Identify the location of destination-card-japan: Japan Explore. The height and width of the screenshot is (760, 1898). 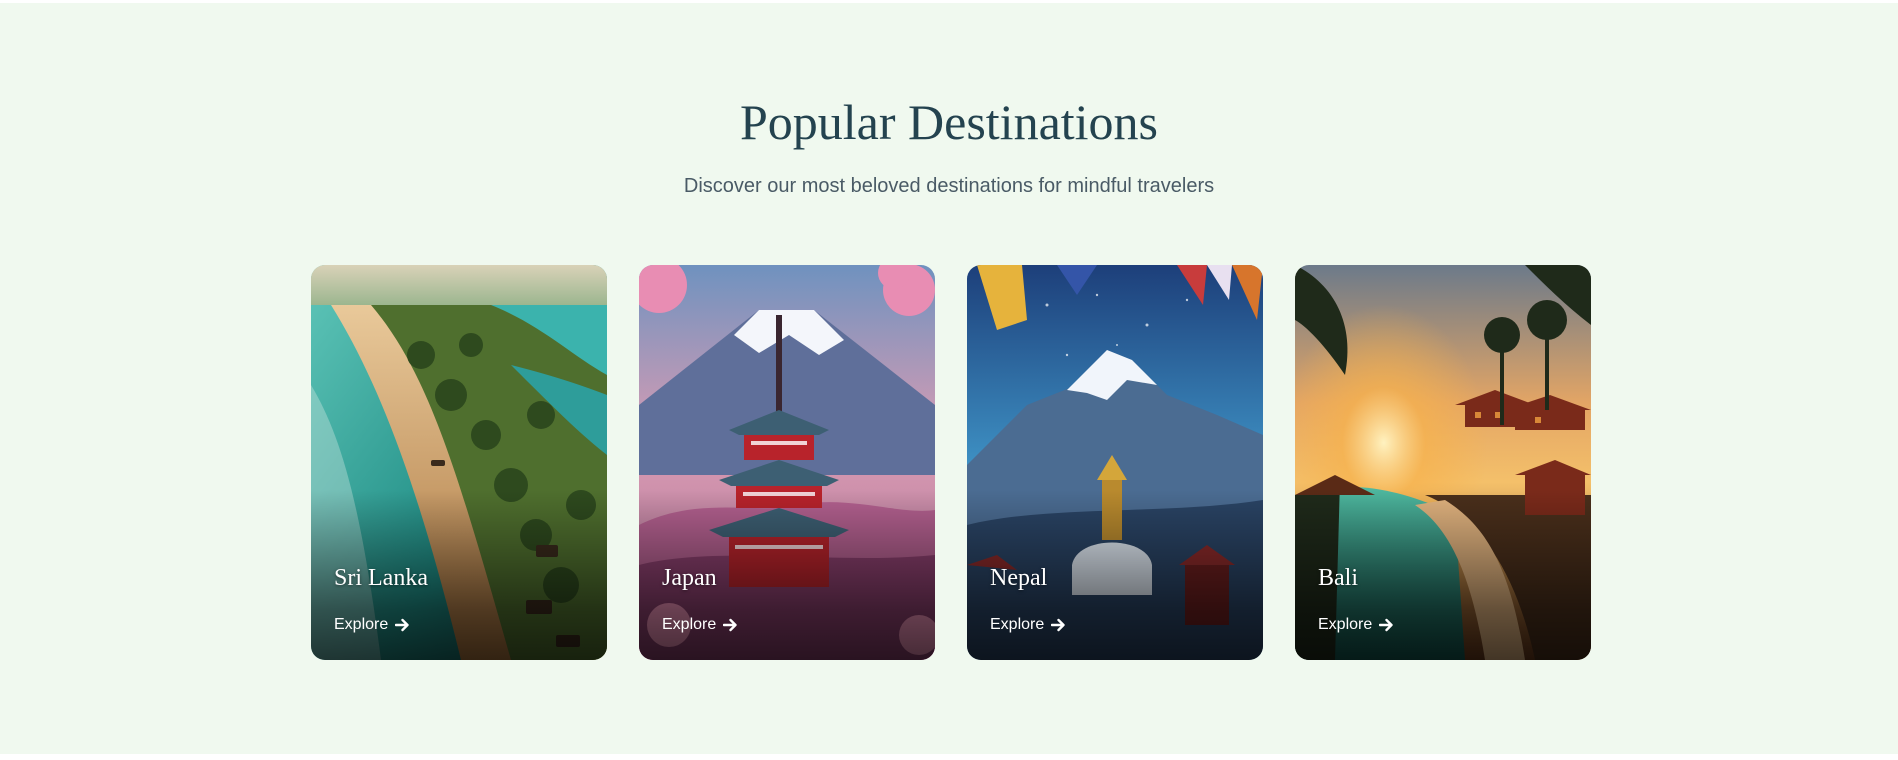
(787, 462).